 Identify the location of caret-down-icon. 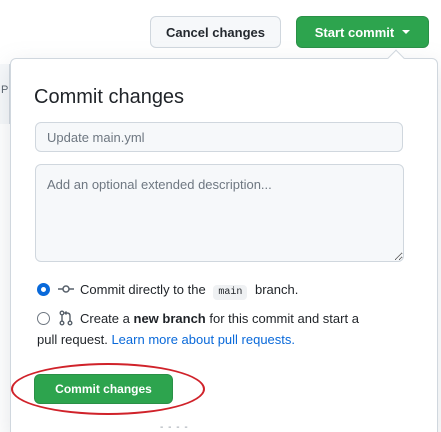
(406, 32).